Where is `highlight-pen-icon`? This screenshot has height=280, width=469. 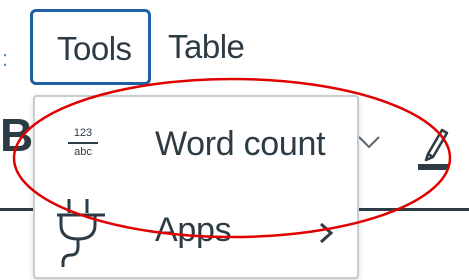 highlight-pen-icon is located at coordinates (433, 148).